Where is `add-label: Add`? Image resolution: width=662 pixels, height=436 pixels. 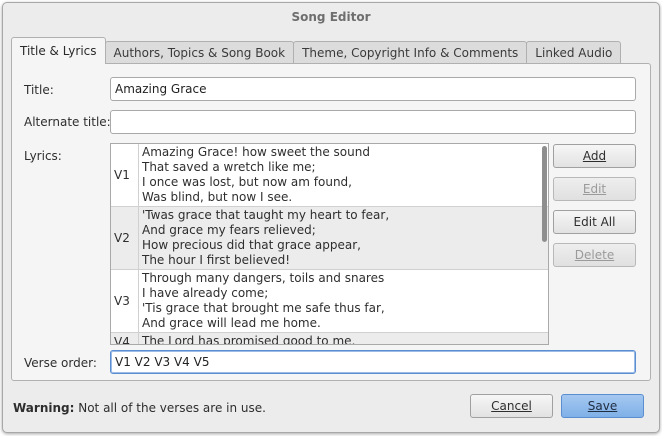 add-label: Add is located at coordinates (594, 156).